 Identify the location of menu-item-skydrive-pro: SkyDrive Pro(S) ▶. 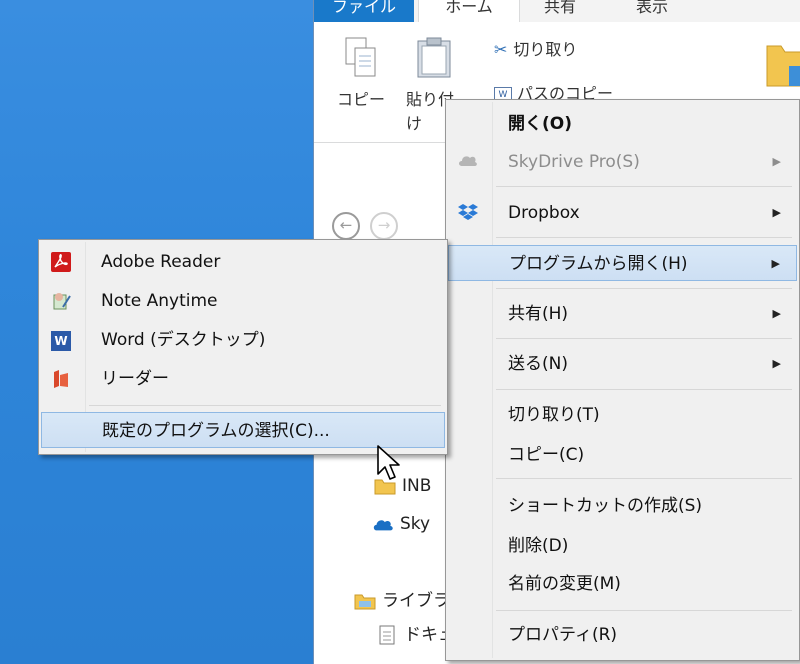
(622, 162).